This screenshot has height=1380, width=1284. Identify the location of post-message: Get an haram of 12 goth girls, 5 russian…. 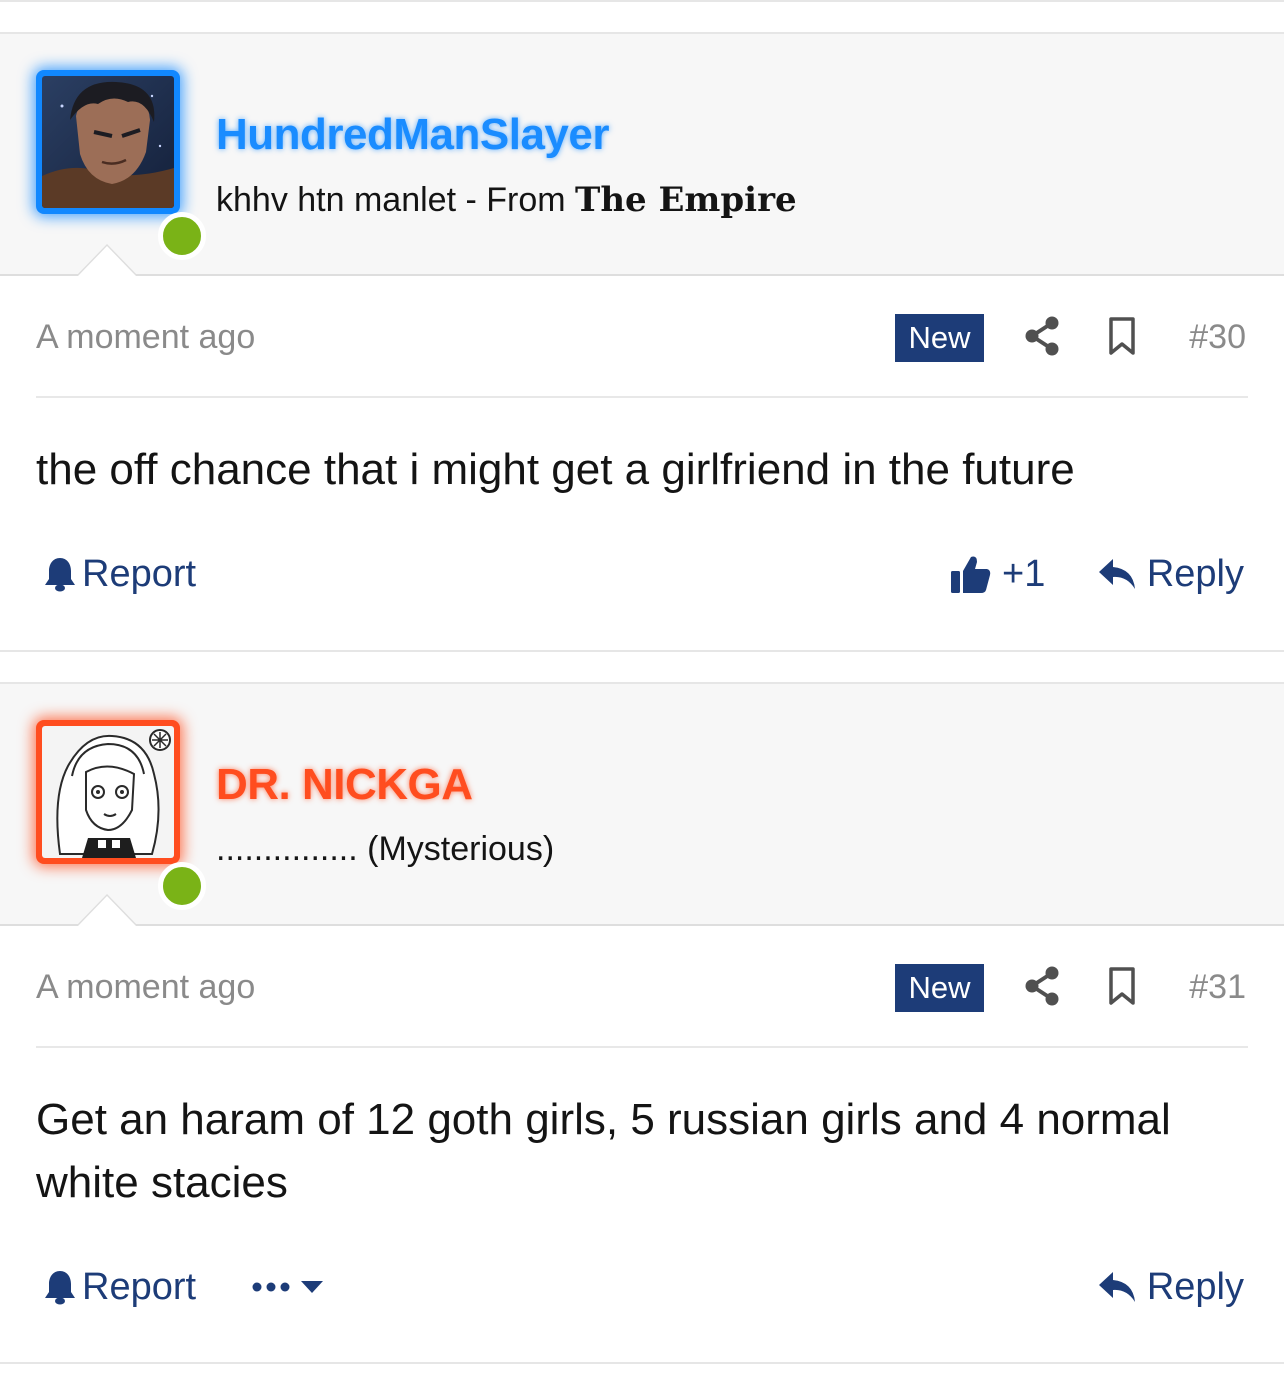
(603, 1151).